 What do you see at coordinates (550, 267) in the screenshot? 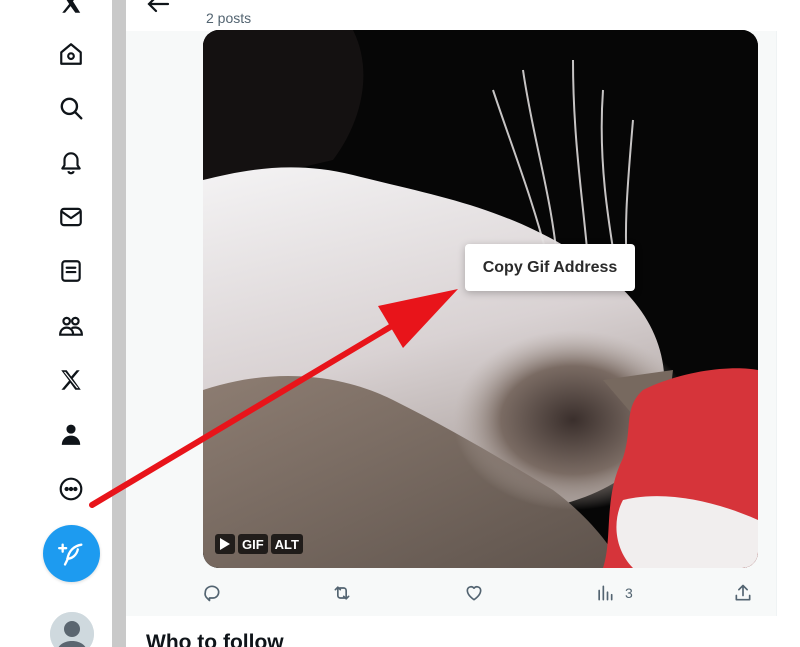
I see `copy-gif-address-menu-item: Copy Gif Address` at bounding box center [550, 267].